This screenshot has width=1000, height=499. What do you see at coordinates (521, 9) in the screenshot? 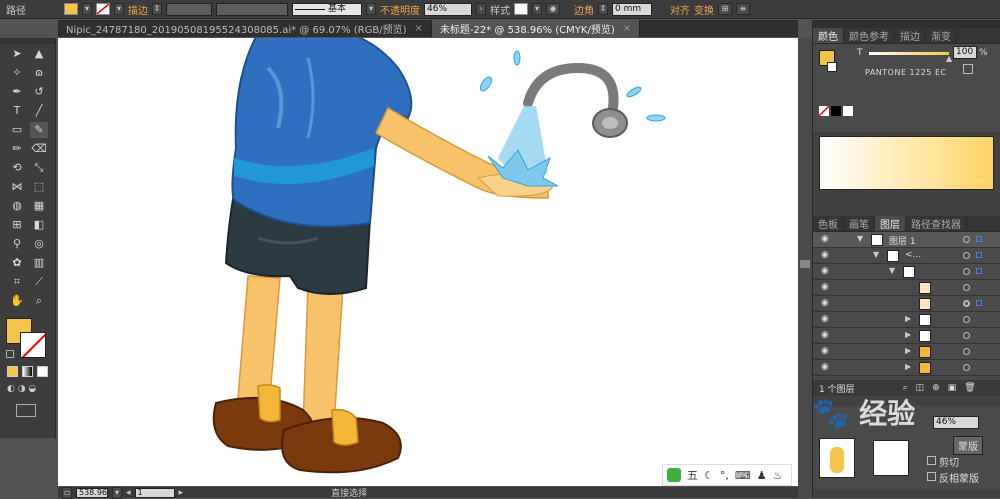
I see `style-swatch` at bounding box center [521, 9].